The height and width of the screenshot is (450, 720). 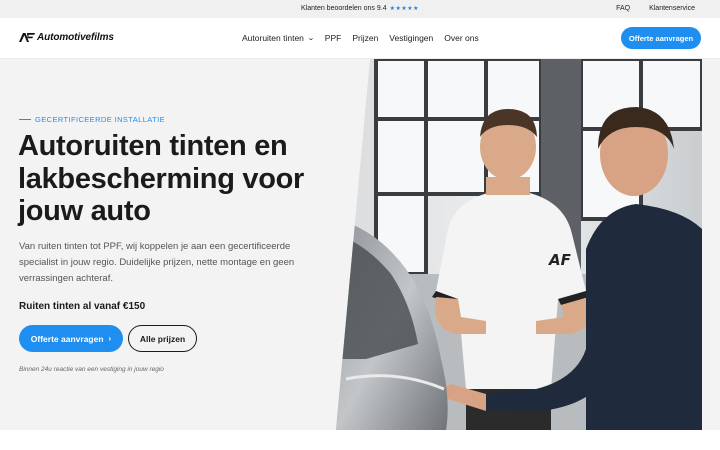 I want to click on nav-item-label: PPF, so click(x=333, y=38).